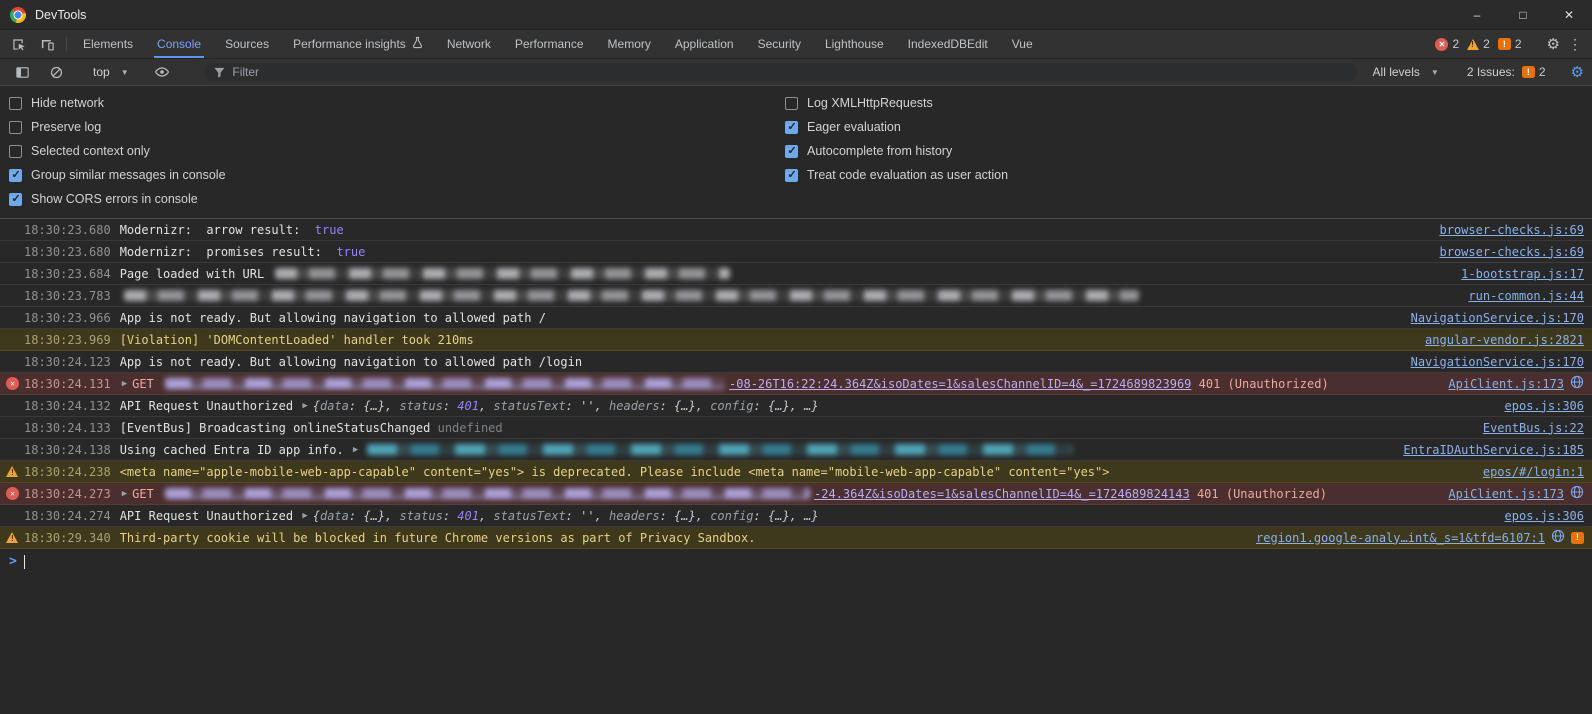 The height and width of the screenshot is (714, 1592). Describe the element at coordinates (1569, 14) in the screenshot. I see `close-button: ✕` at that location.